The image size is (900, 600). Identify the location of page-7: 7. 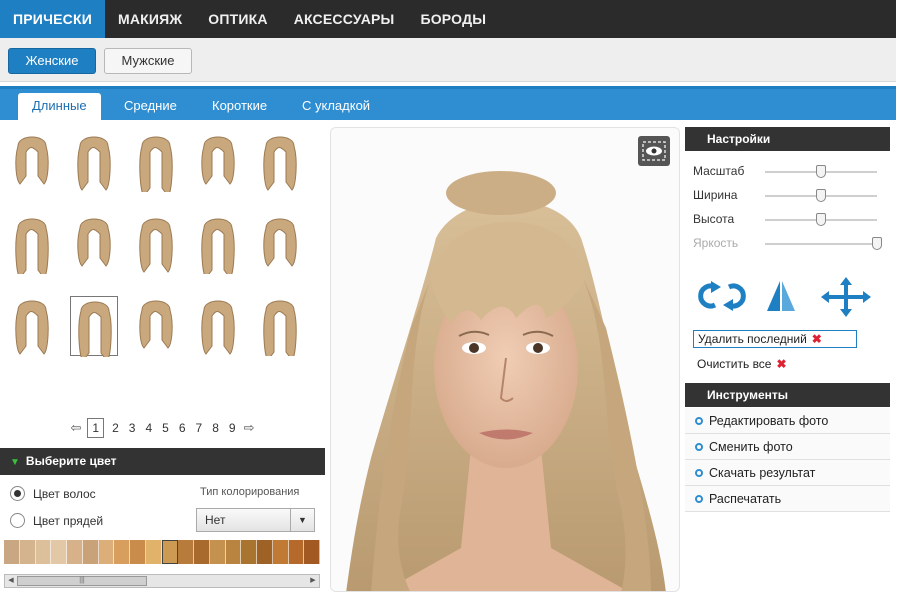
(199, 428).